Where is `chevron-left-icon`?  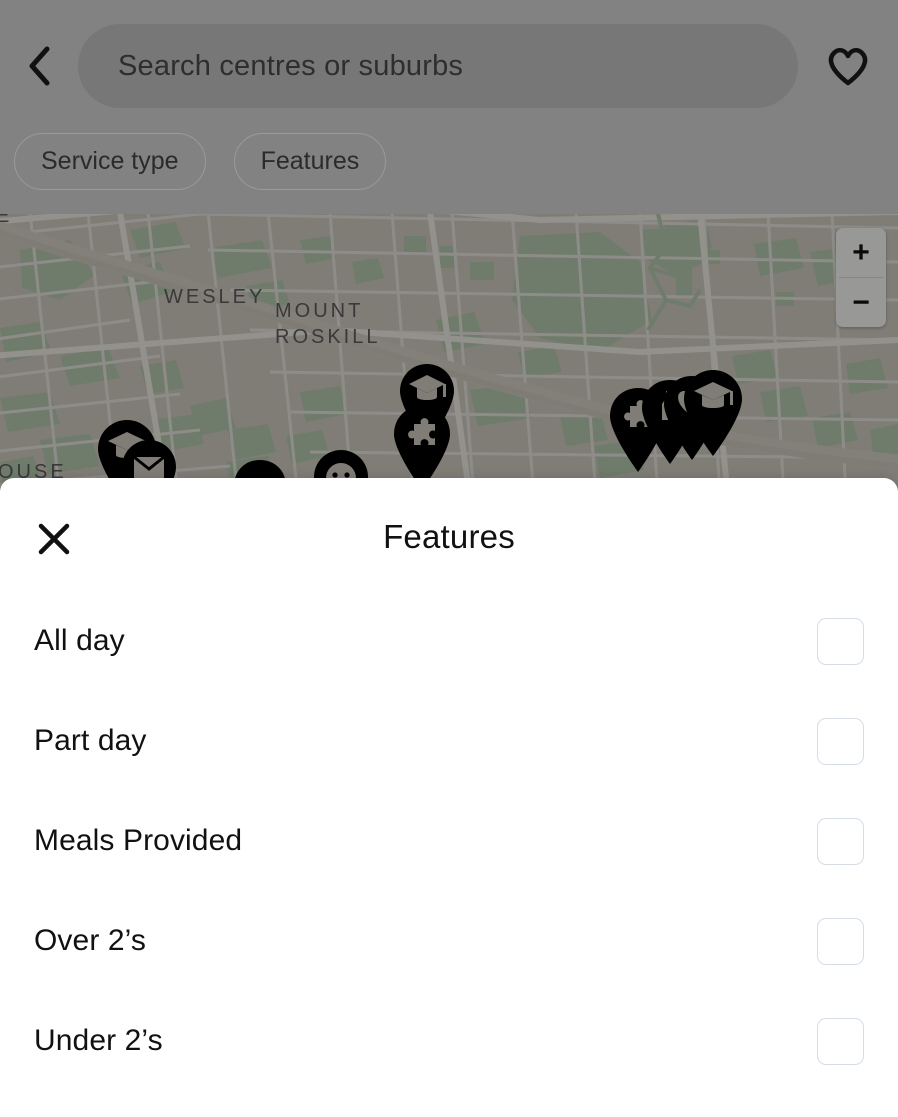 chevron-left-icon is located at coordinates (39, 66).